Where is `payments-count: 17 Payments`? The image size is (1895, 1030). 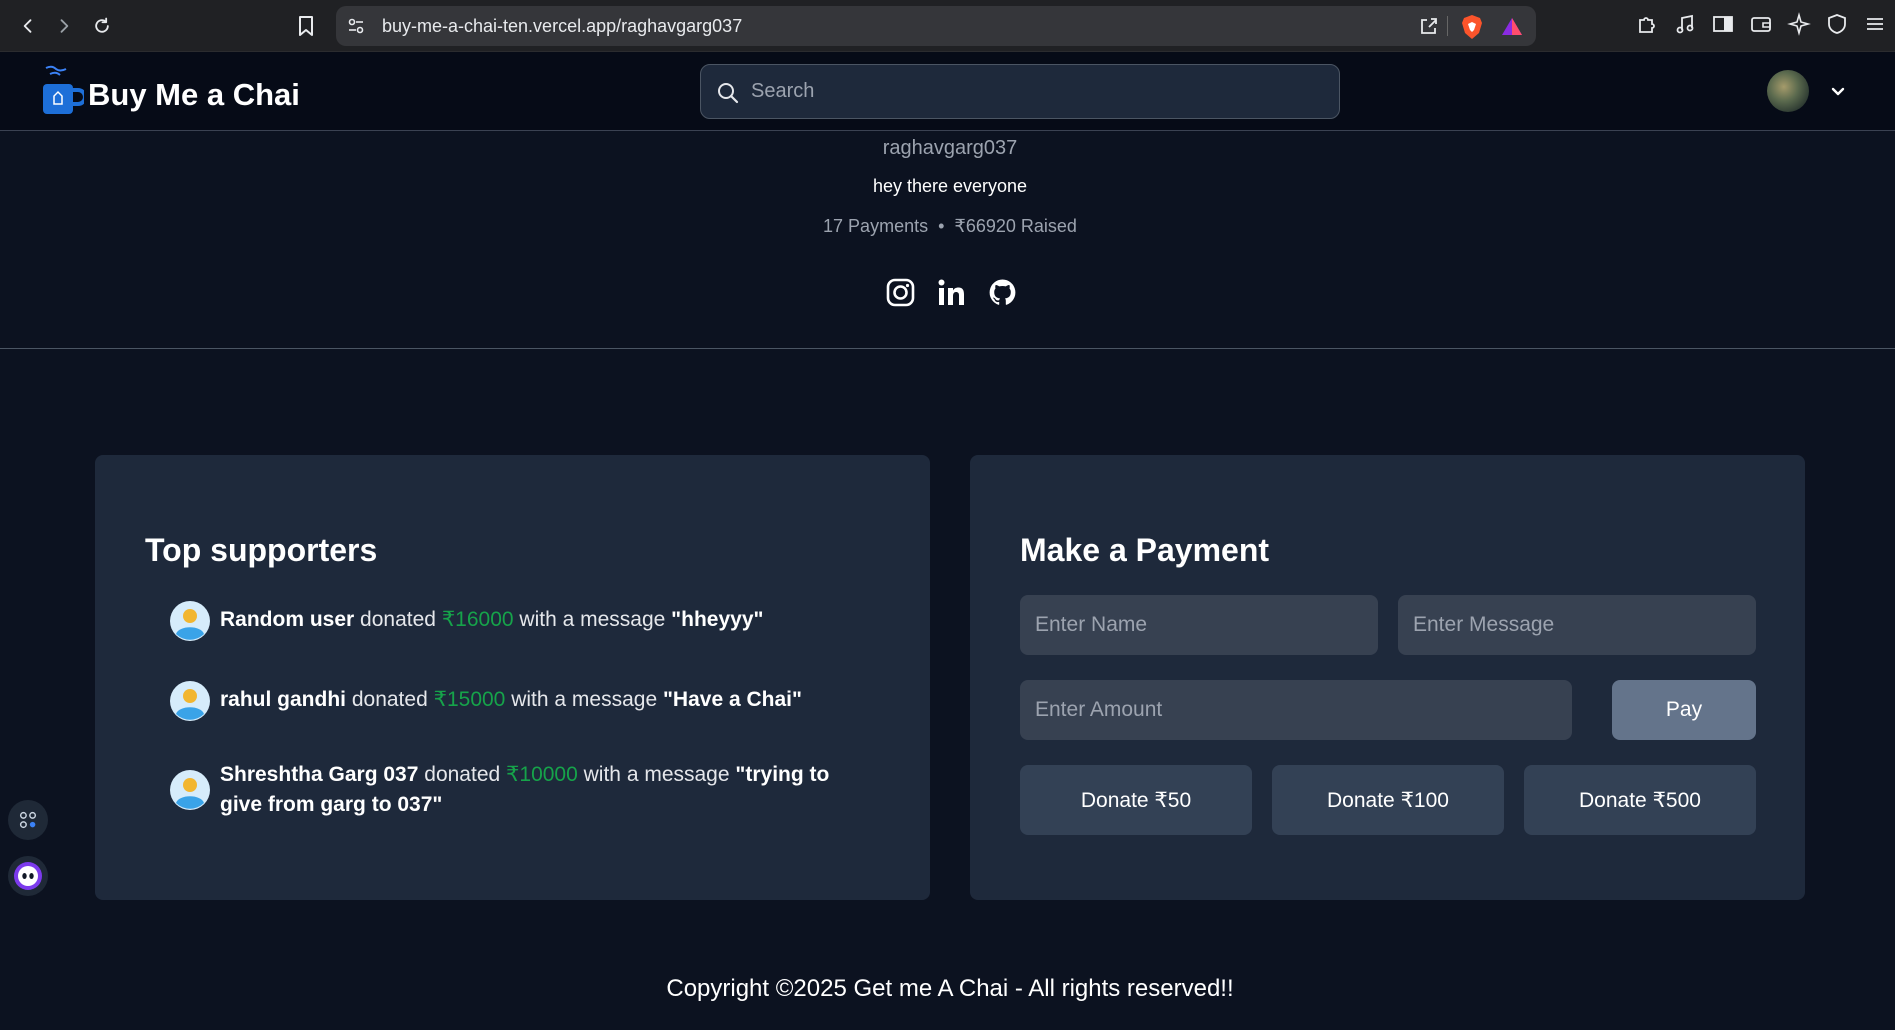 payments-count: 17 Payments is located at coordinates (876, 226).